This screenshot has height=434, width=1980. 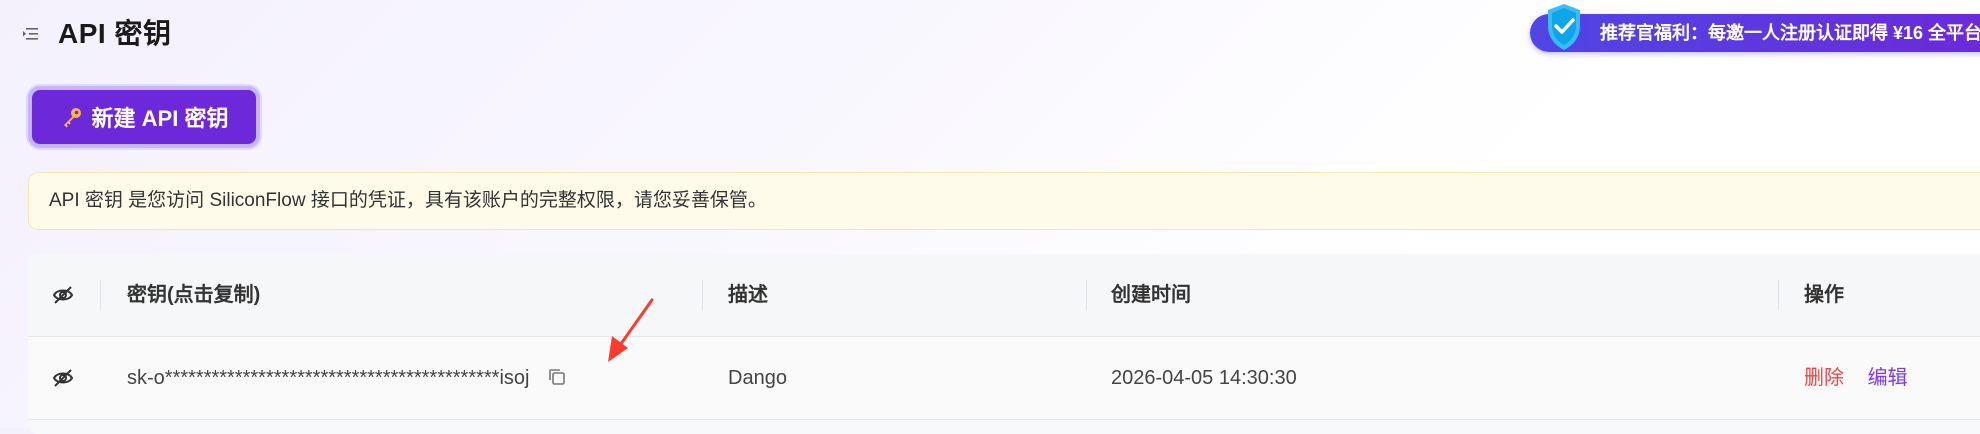 I want to click on new-api-key-label: 新建 API 密钥, so click(x=160, y=118).